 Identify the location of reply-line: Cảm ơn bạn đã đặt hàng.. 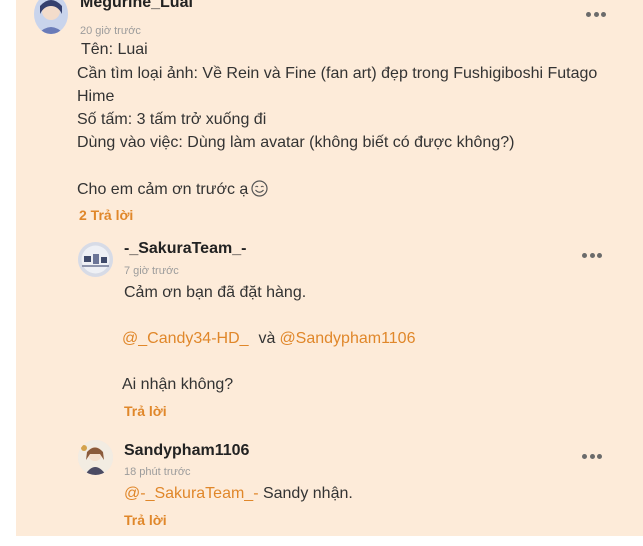
(215, 292).